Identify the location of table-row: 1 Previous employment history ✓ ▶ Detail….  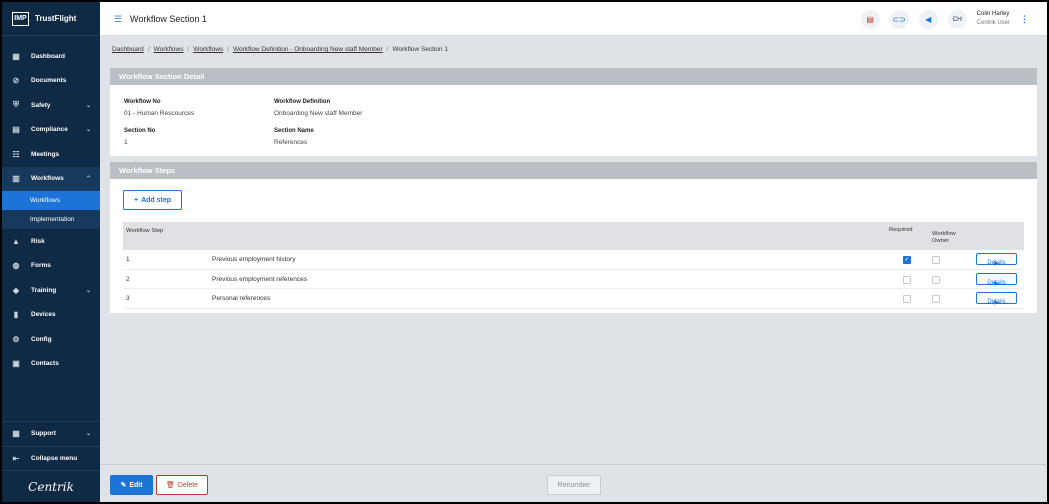
(573, 260).